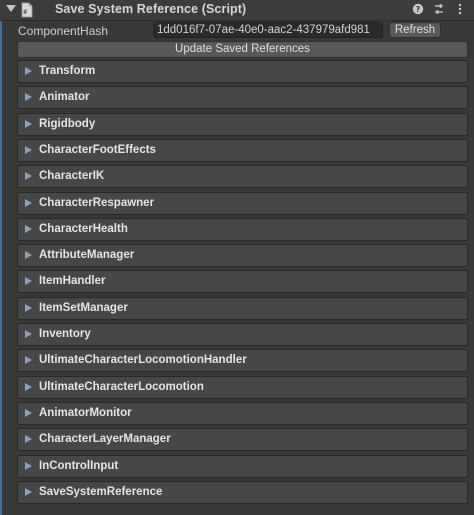  I want to click on component-row: AttributeManager, so click(242, 256).